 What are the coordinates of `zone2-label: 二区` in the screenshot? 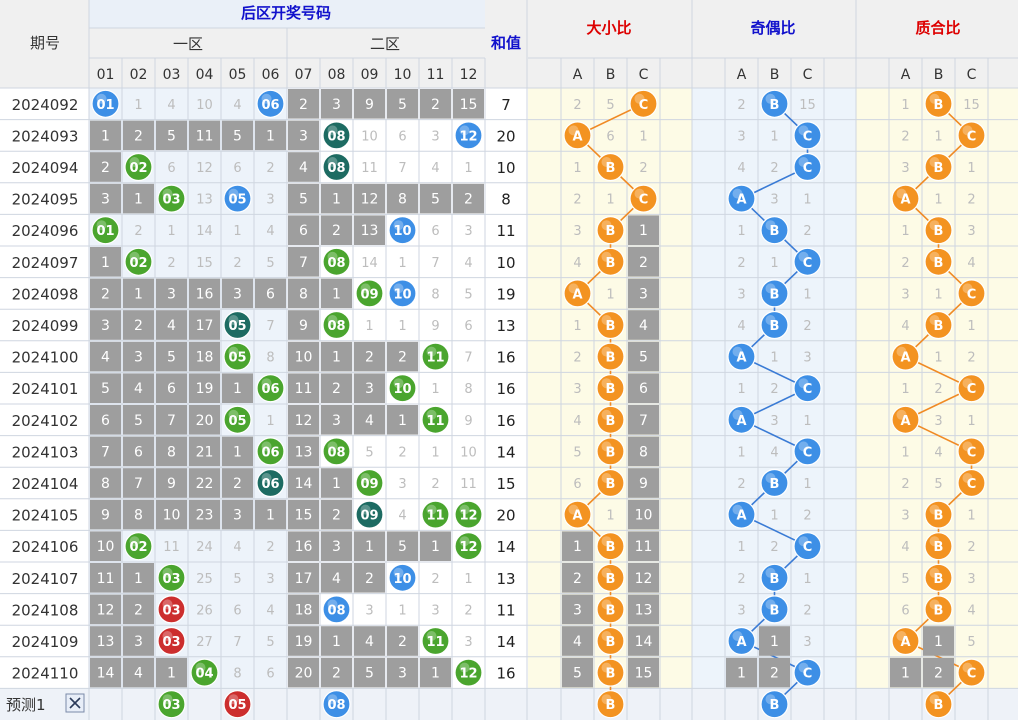 It's located at (385, 44).